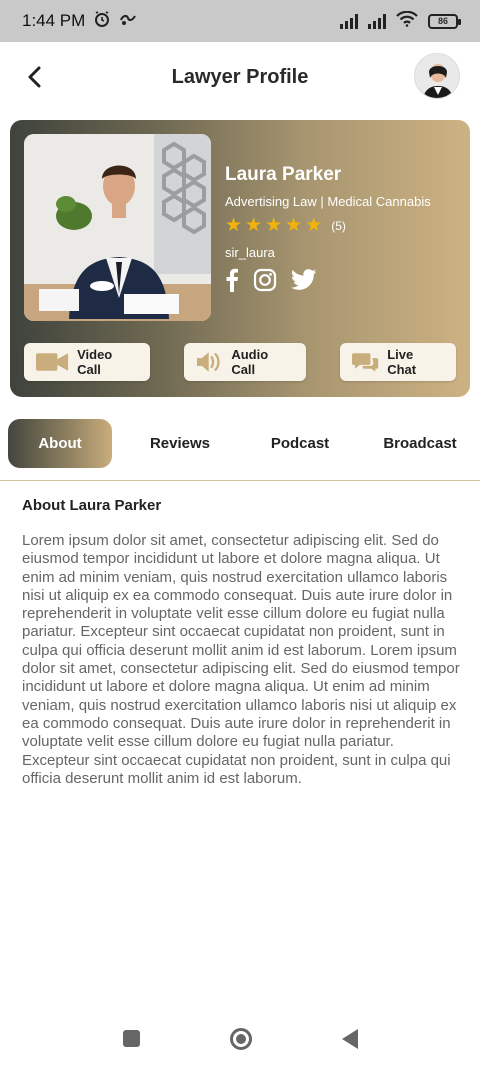  I want to click on video-call-label: Video Call, so click(95, 362).